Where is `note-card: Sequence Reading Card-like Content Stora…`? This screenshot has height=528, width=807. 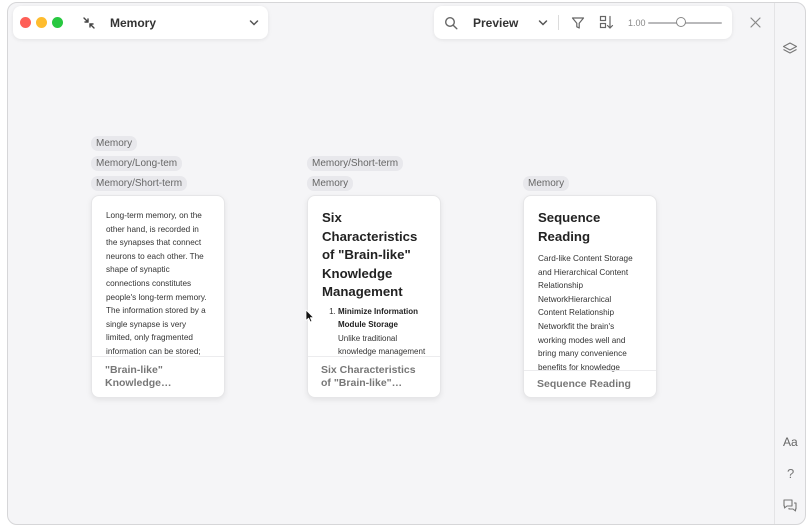
note-card: Sequence Reading Card-like Content Stora… is located at coordinates (590, 296).